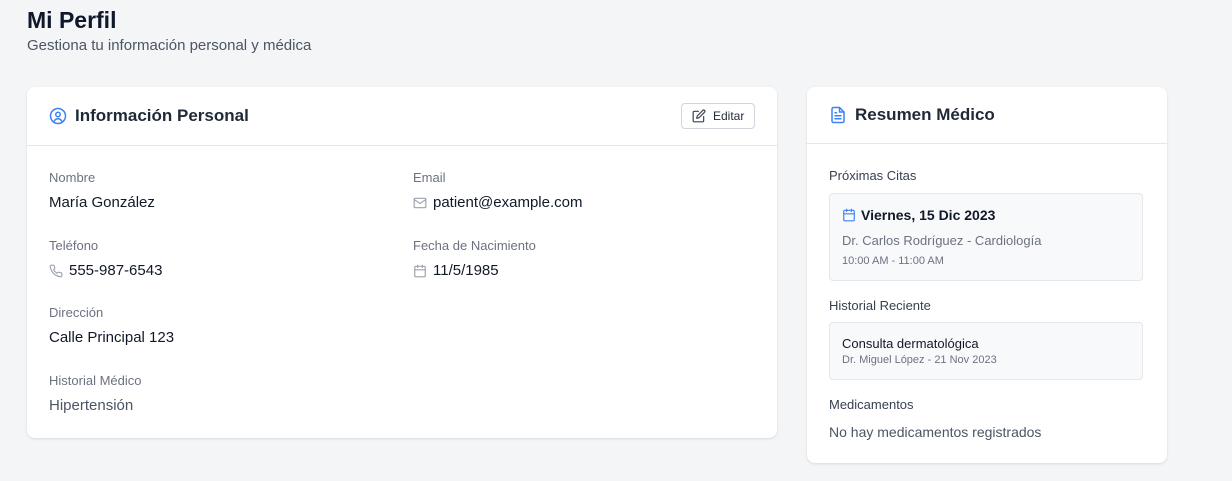 This screenshot has height=481, width=1232. What do you see at coordinates (58, 116) in the screenshot?
I see `user-circle-icon` at bounding box center [58, 116].